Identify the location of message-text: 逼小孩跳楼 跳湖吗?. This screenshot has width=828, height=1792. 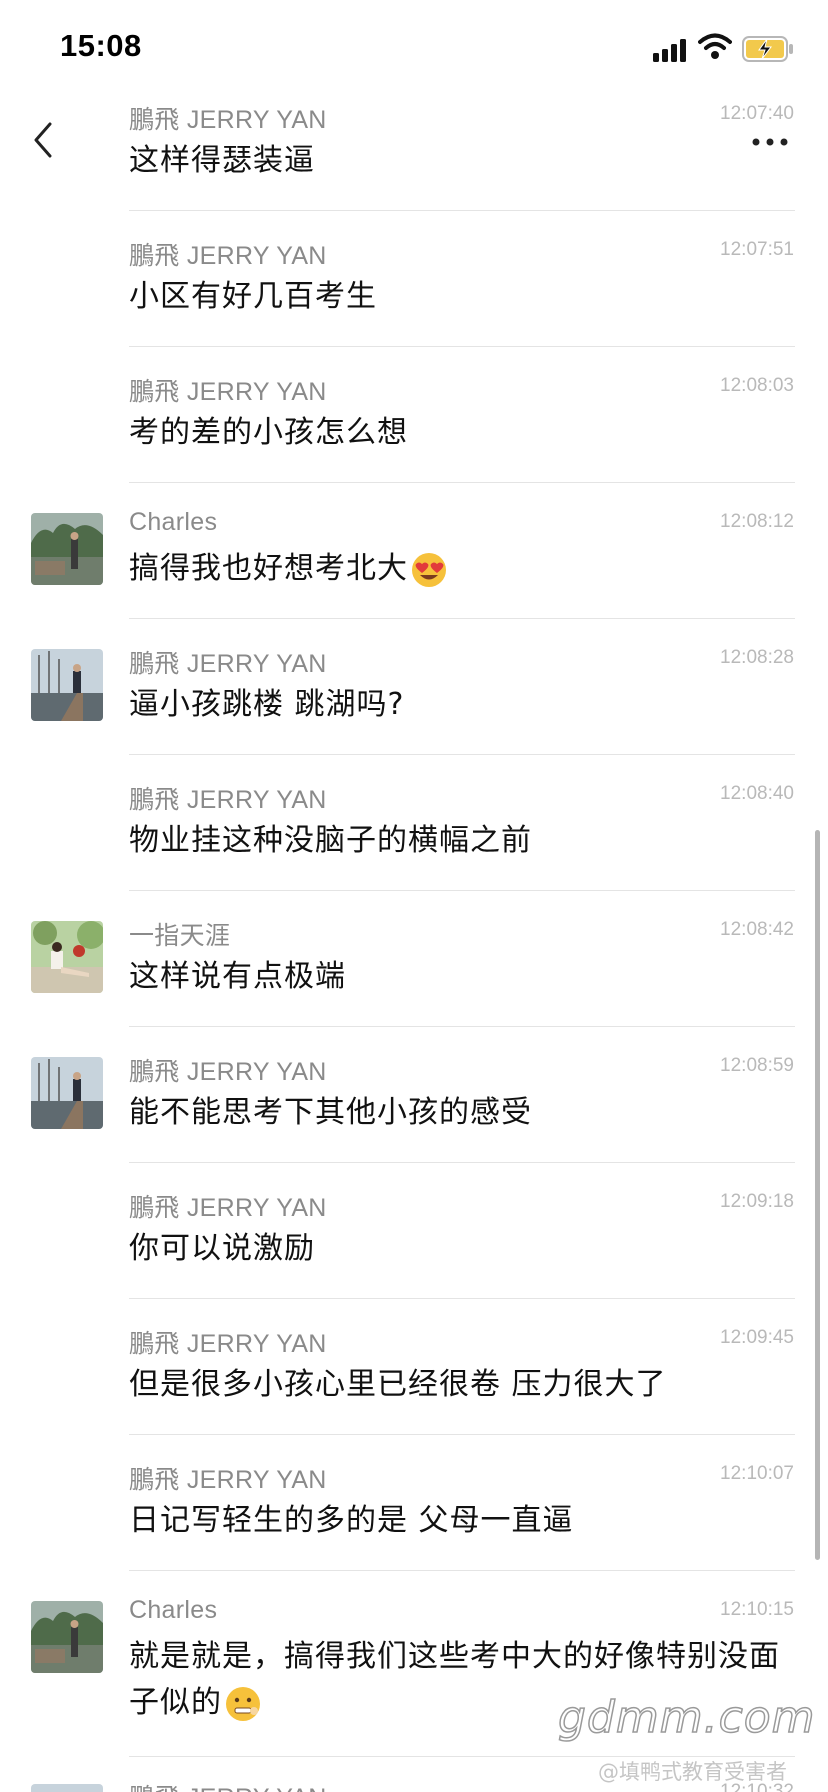
(267, 704).